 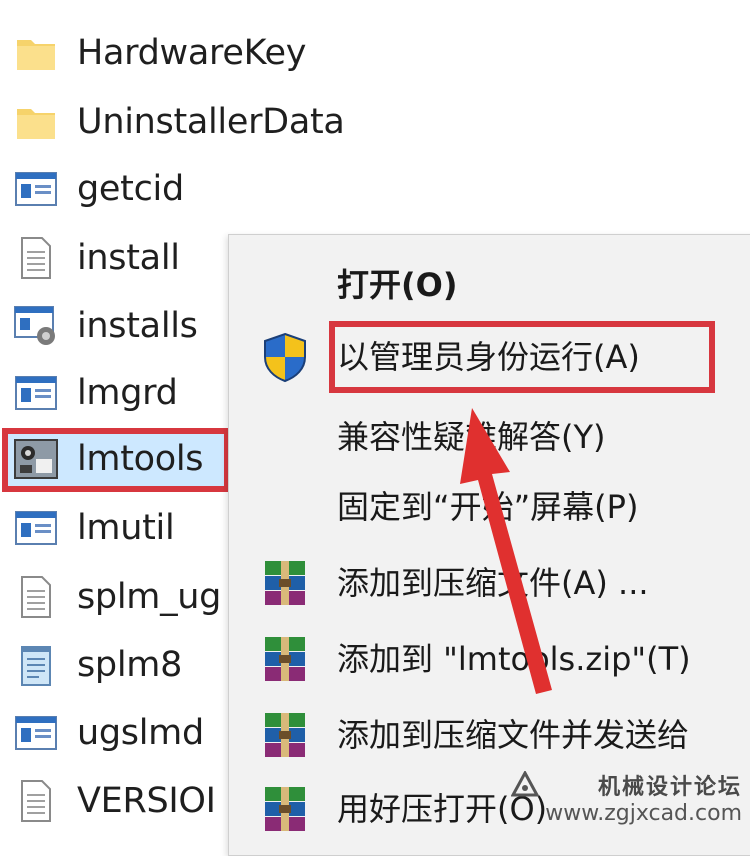 I want to click on menu-item-open: 打开(O), so click(x=489, y=285).